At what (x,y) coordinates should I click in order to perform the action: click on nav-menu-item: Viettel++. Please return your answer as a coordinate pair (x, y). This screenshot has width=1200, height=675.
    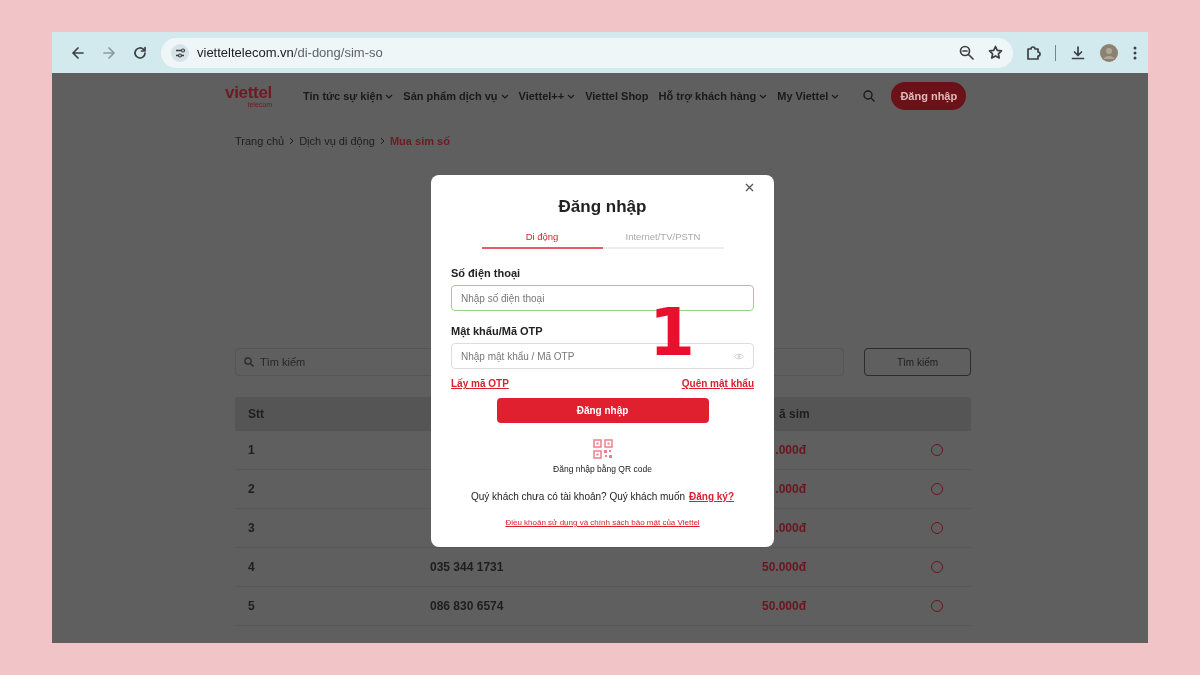
    Looking at the image, I should click on (547, 96).